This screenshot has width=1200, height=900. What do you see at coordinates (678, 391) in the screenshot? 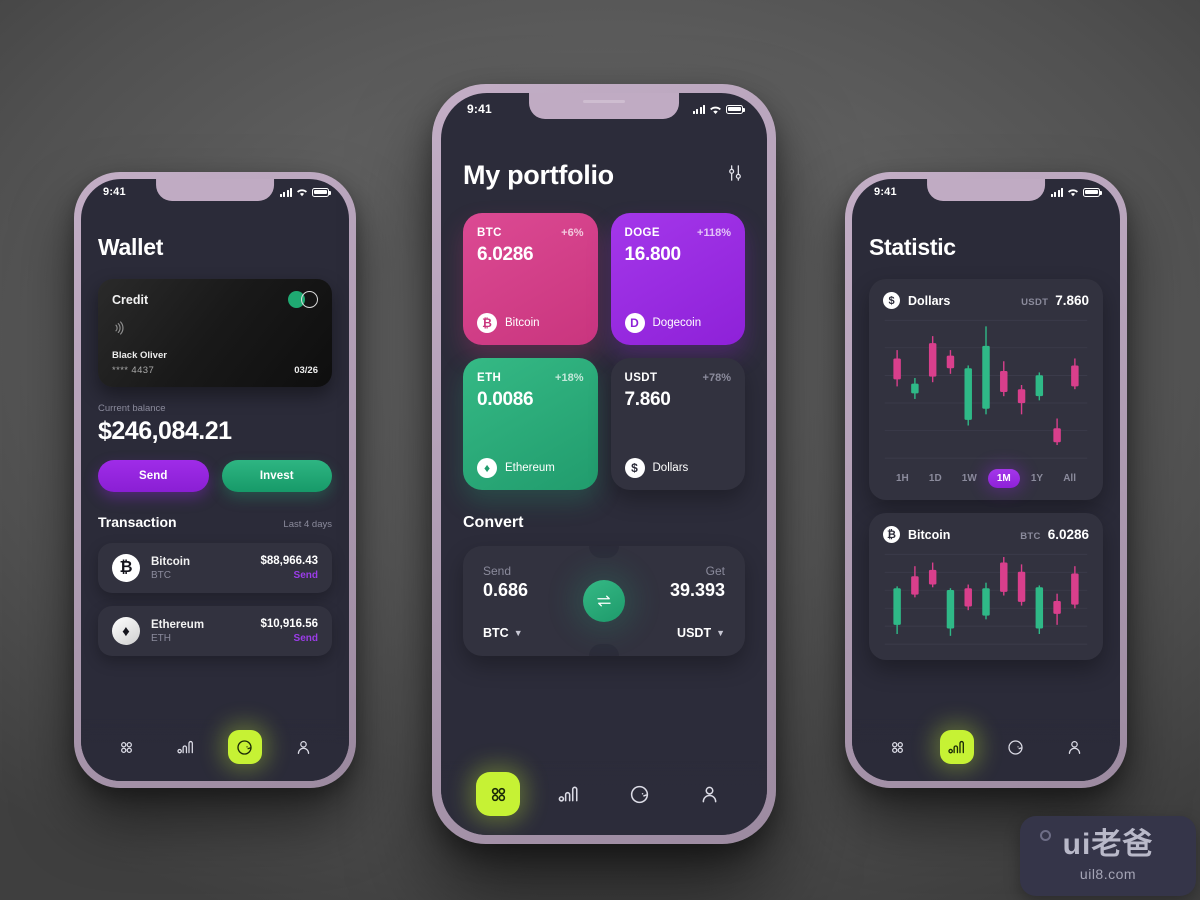
I see `card-head: USDT +78% 7.860` at bounding box center [678, 391].